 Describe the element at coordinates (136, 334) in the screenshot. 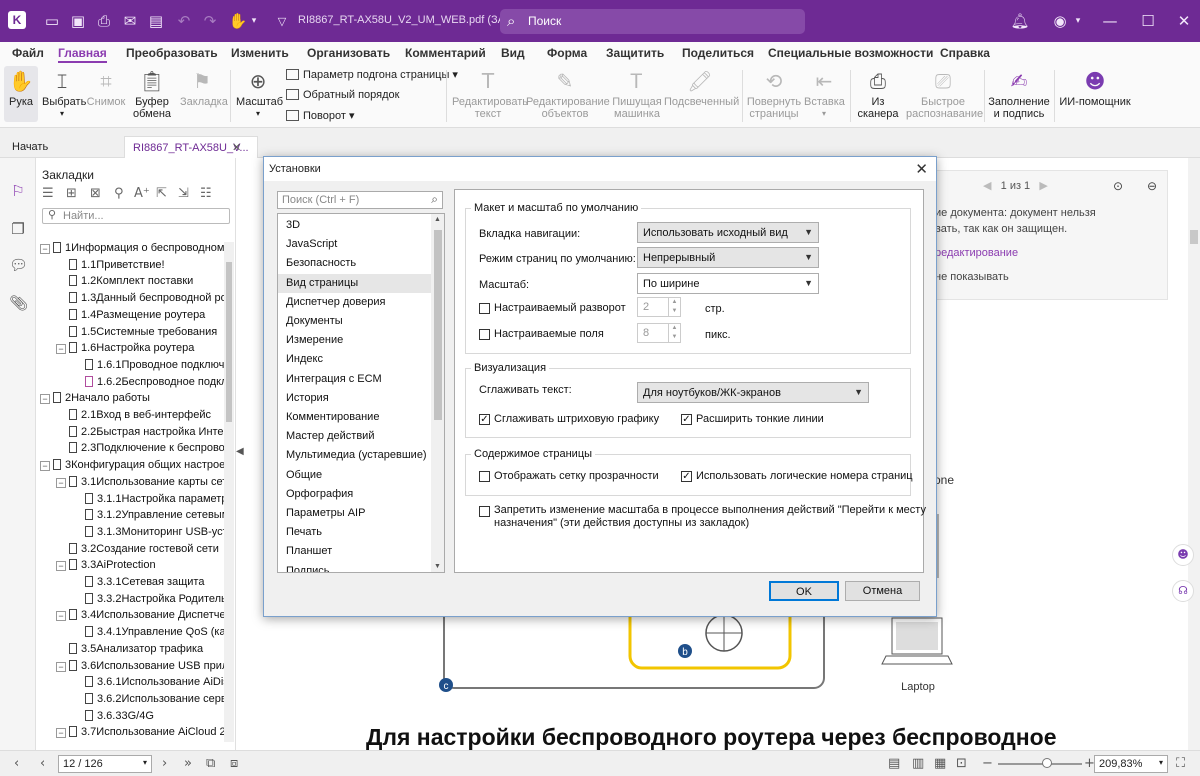

I see `bookmark-item: 1.5Системные требования` at that location.